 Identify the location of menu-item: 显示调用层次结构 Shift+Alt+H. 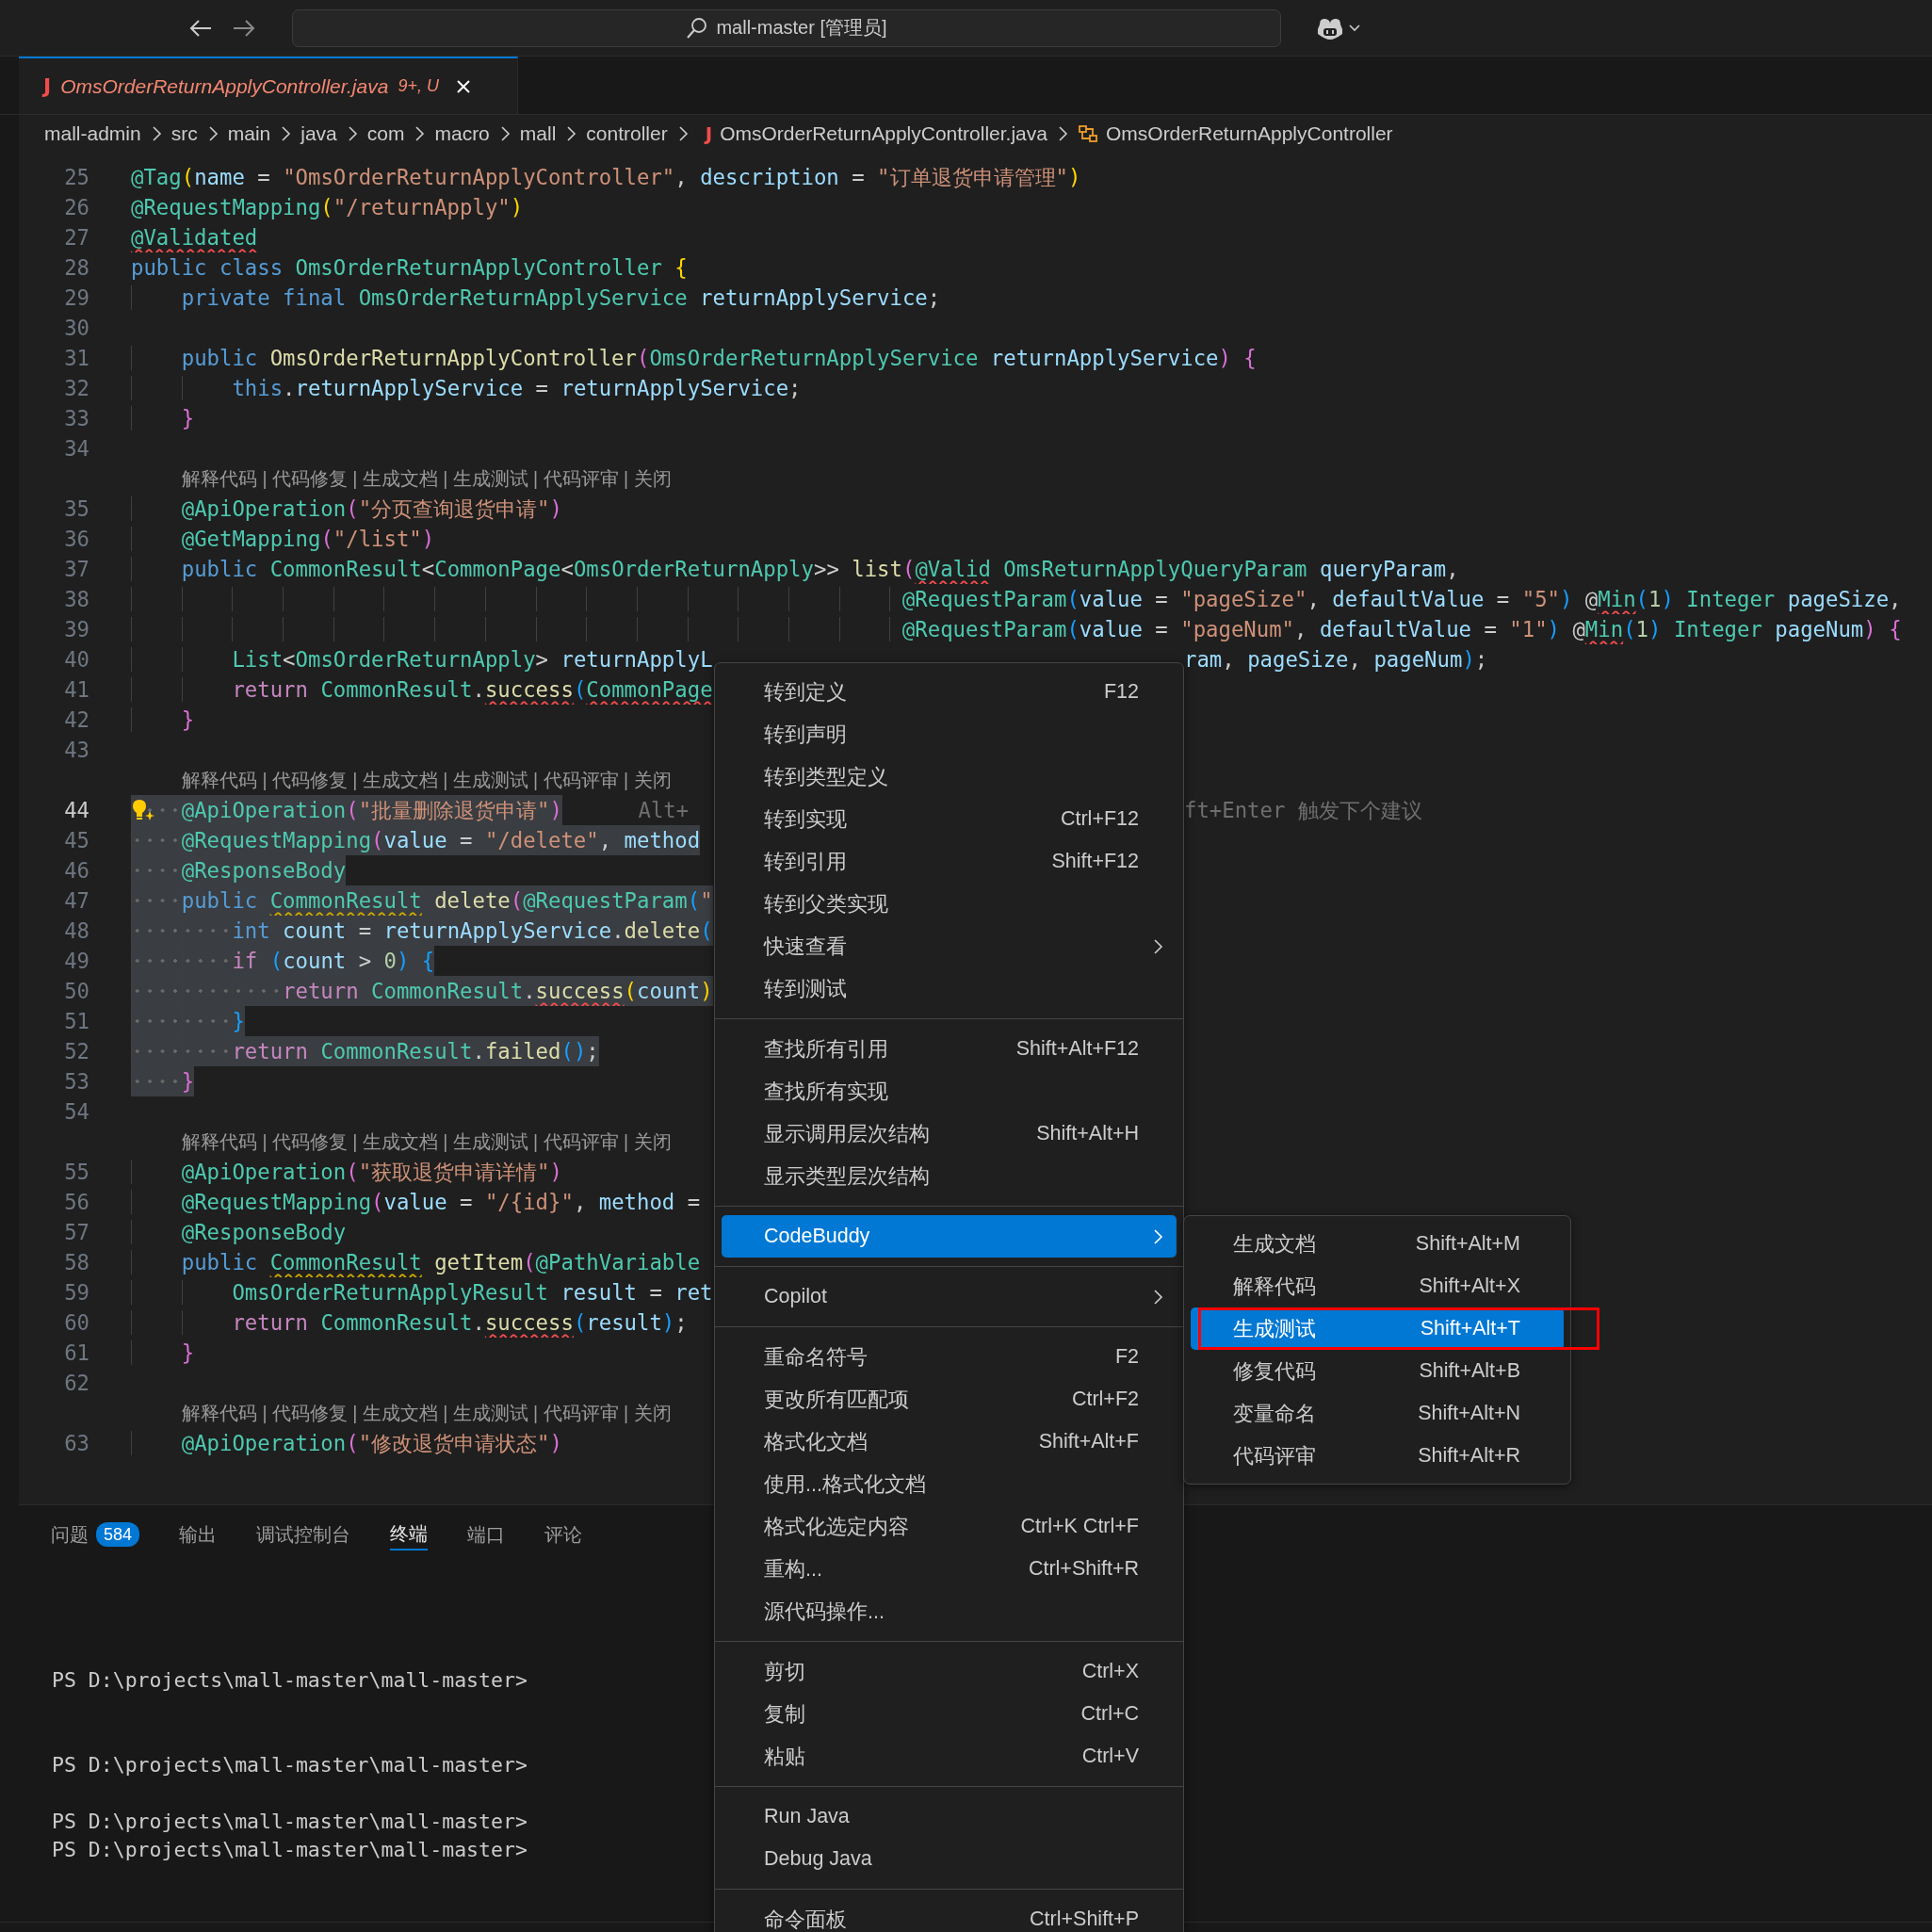
(950, 1133).